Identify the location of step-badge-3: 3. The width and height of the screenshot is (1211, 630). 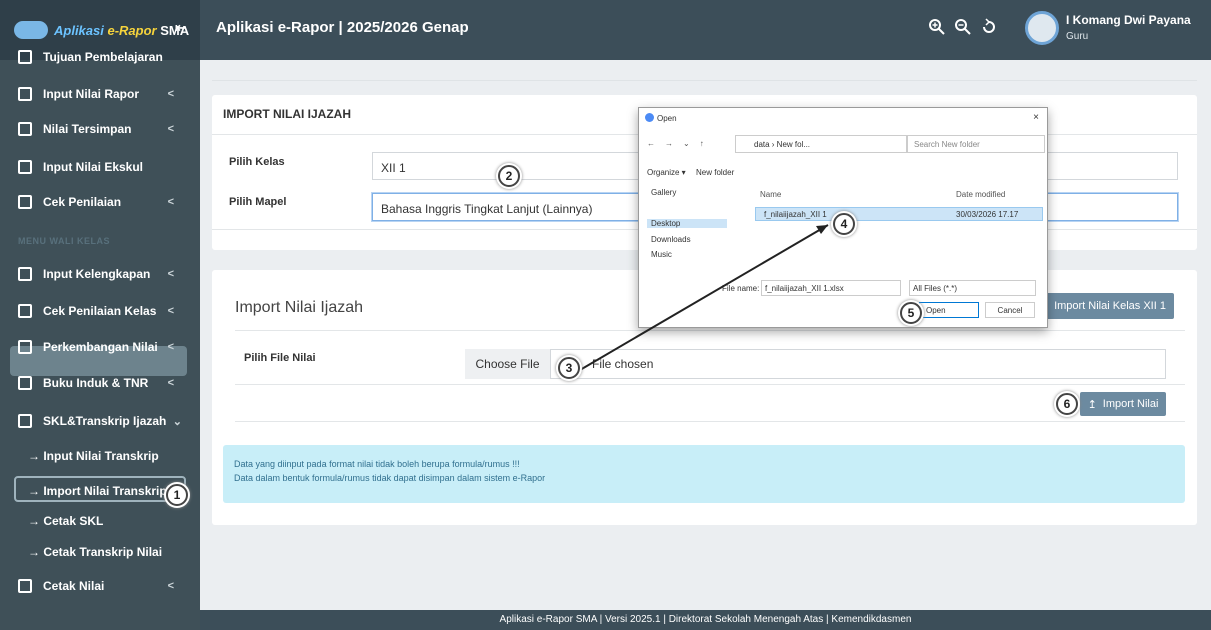
(569, 368).